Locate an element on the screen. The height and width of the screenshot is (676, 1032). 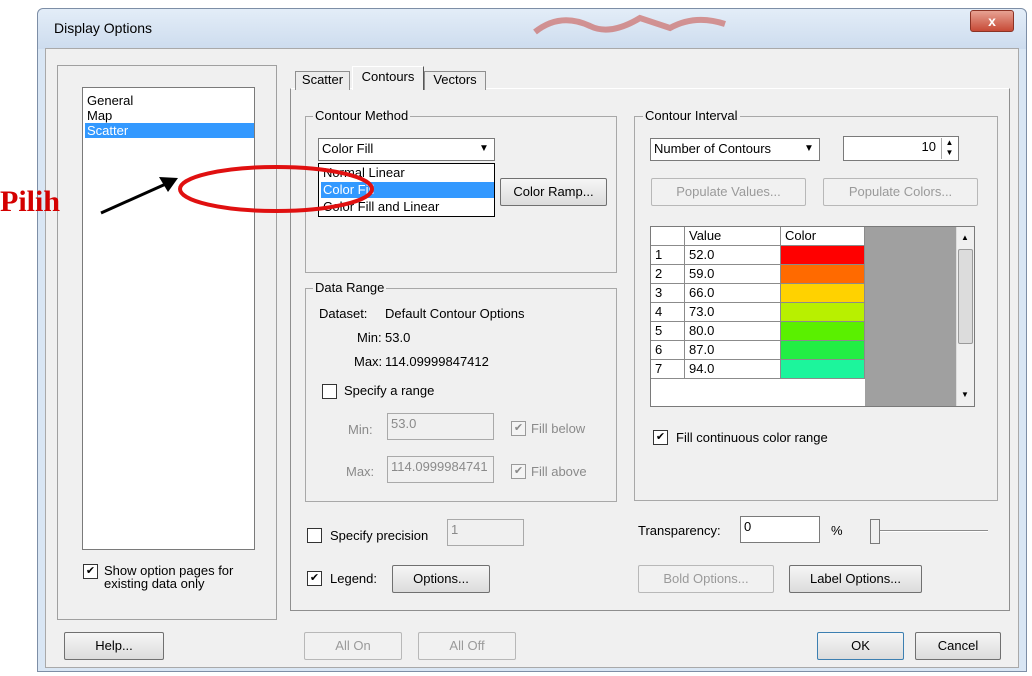
all-off-button: All Off is located at coordinates (467, 646).